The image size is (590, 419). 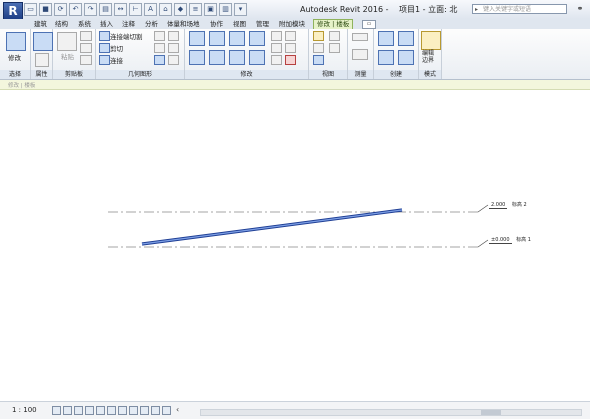 I want to click on ribbon-minimize-icon: ▭, so click(x=369, y=24).